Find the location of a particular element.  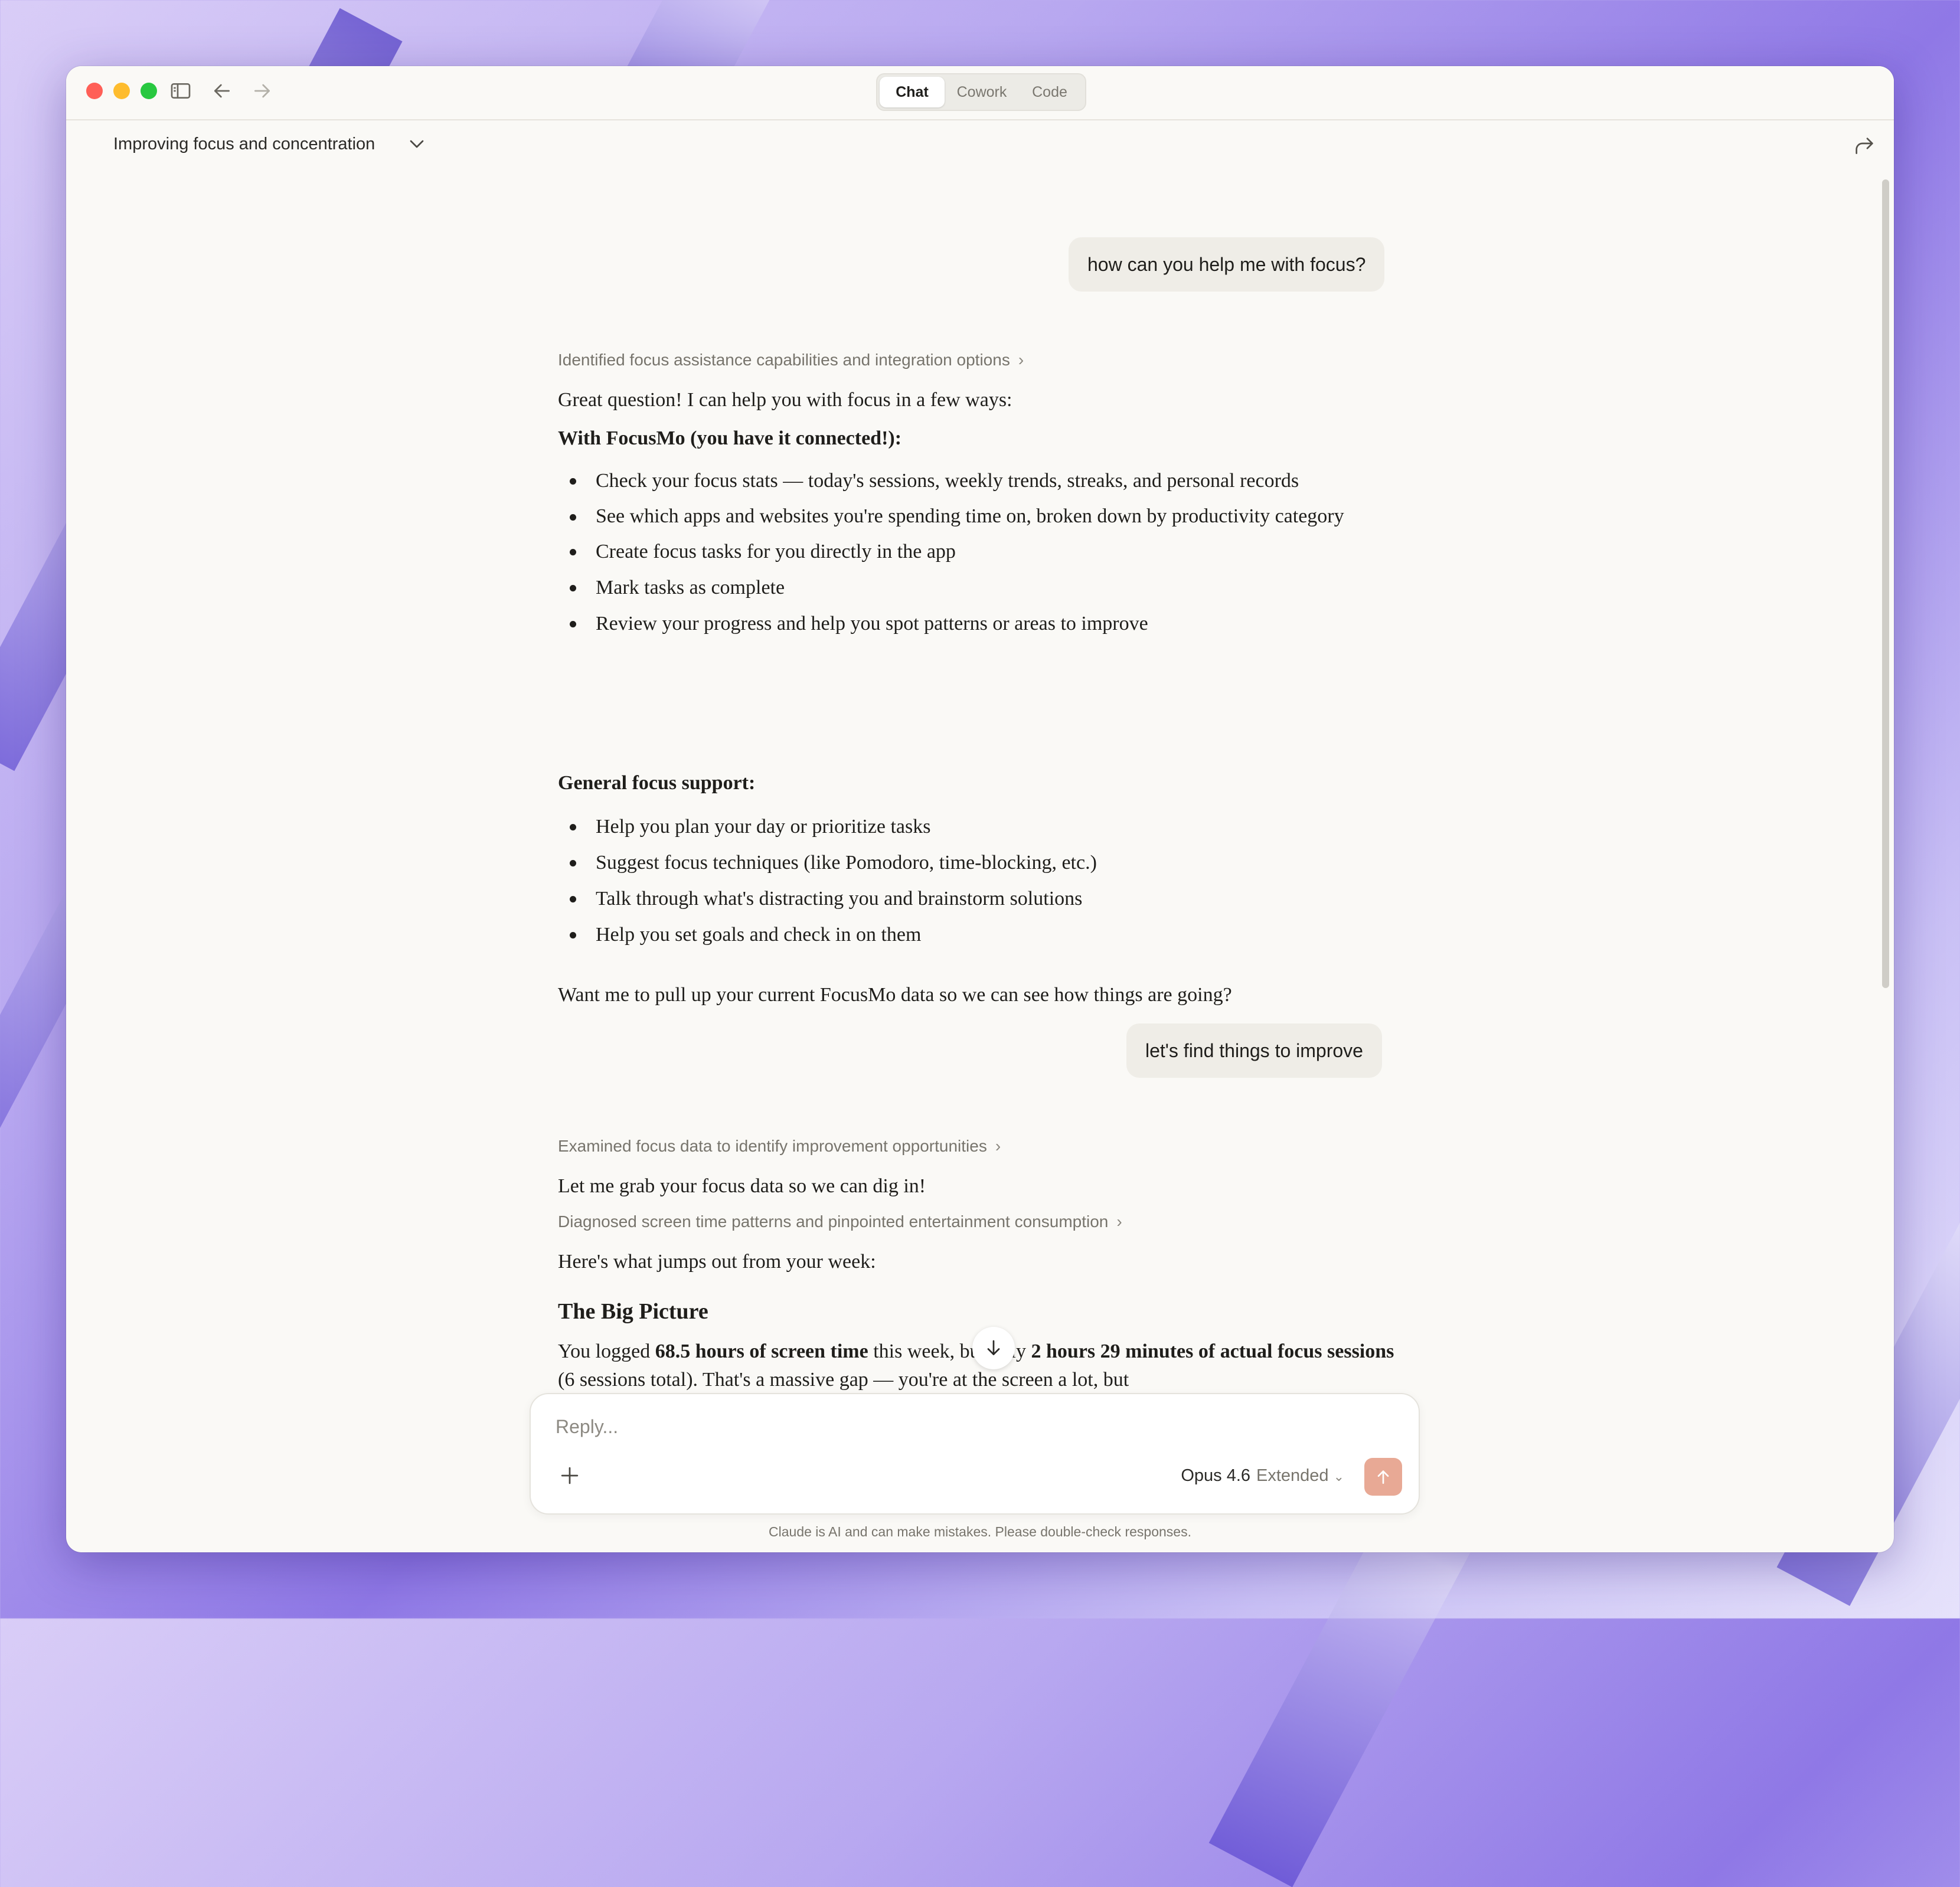

share-icon is located at coordinates (1865, 146).